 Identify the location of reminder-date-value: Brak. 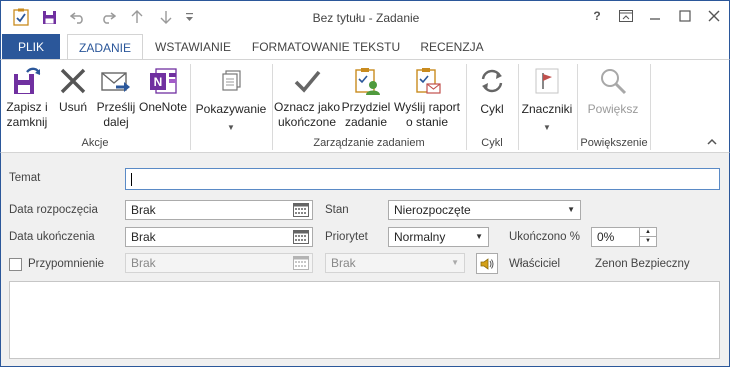
(143, 263).